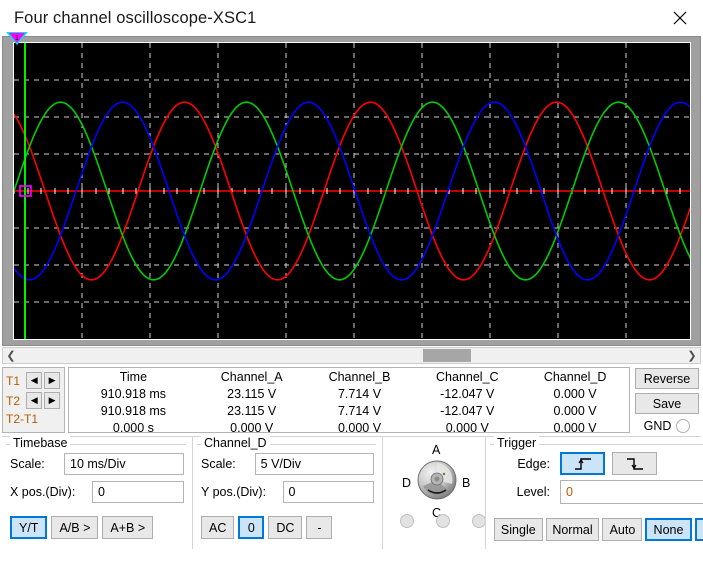 The image size is (703, 563). I want to click on trigger-edge-label: Edge:, so click(533, 463).